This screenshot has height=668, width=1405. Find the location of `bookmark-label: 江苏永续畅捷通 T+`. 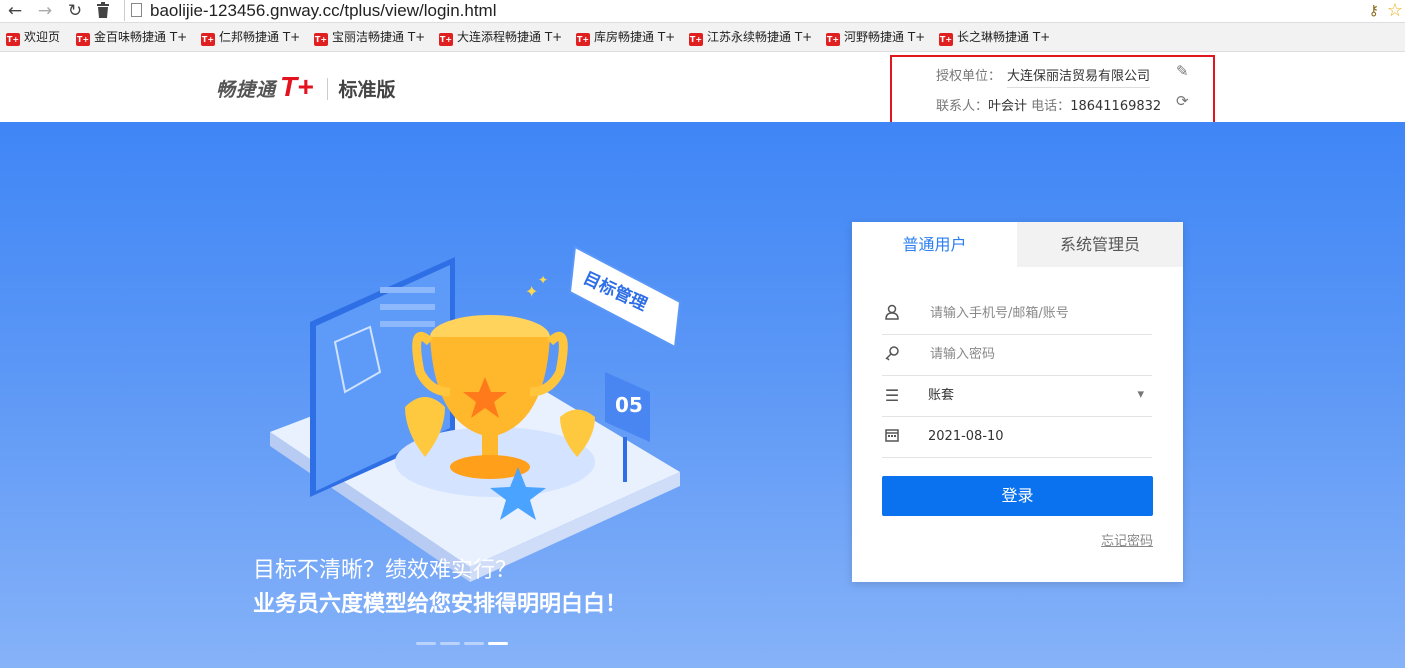

bookmark-label: 江苏永续畅捷通 T+ is located at coordinates (760, 37).